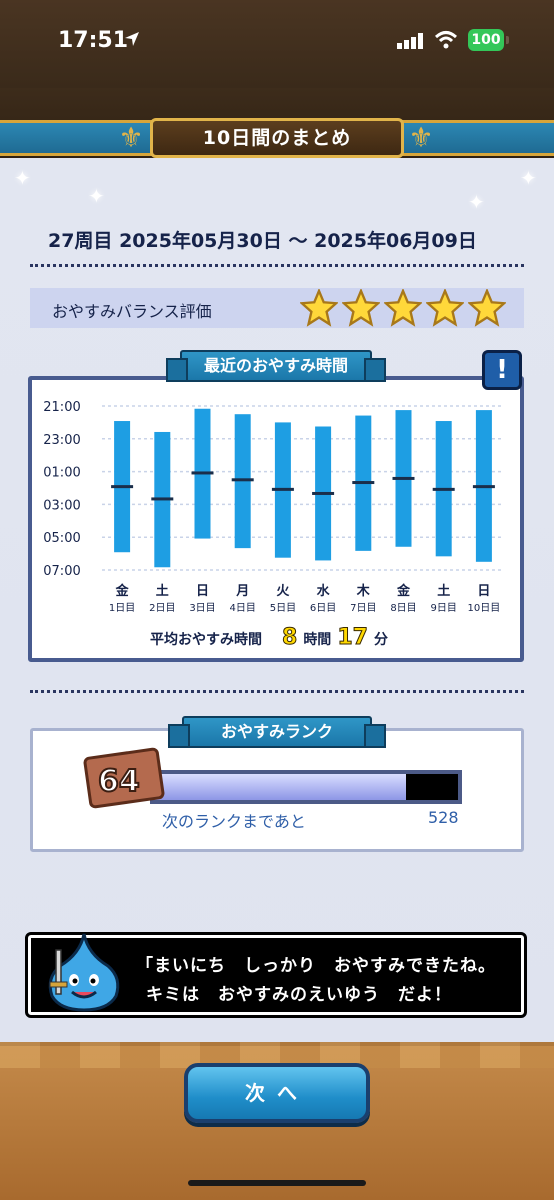 The width and height of the screenshot is (554, 1200). Describe the element at coordinates (289, 638) in the screenshot. I see `average-hours: 8` at that location.